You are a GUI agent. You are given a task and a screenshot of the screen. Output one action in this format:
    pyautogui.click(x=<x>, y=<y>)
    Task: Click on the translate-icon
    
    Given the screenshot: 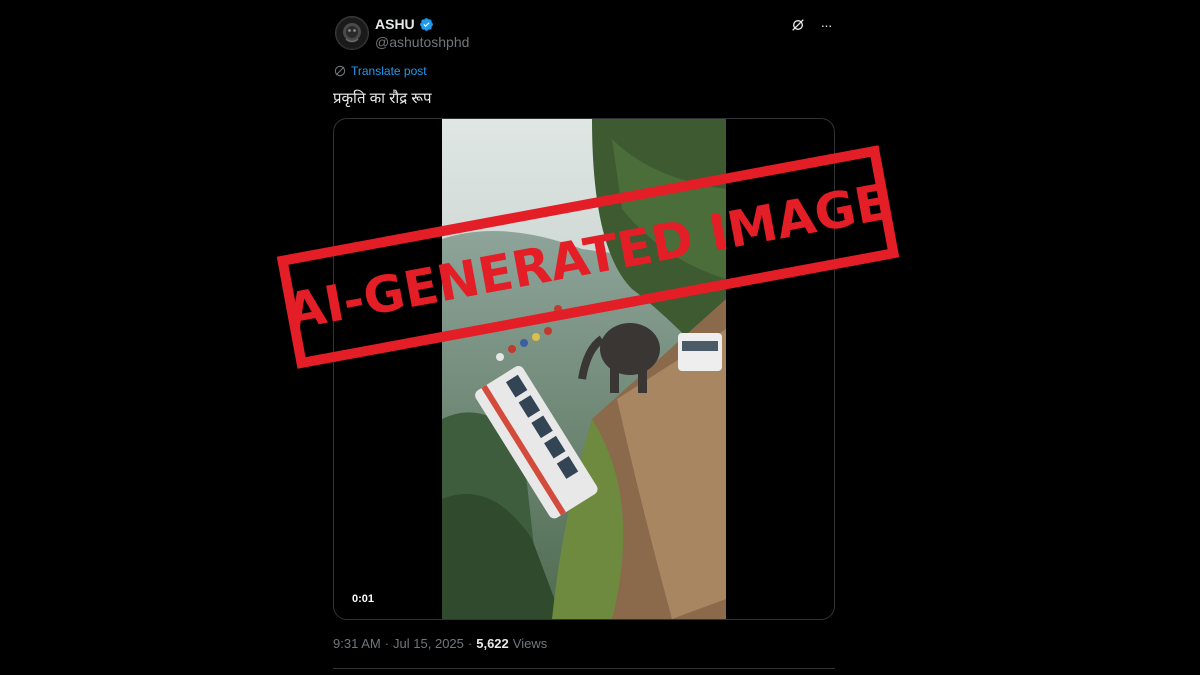 What is the action you would take?
    pyautogui.click(x=340, y=71)
    